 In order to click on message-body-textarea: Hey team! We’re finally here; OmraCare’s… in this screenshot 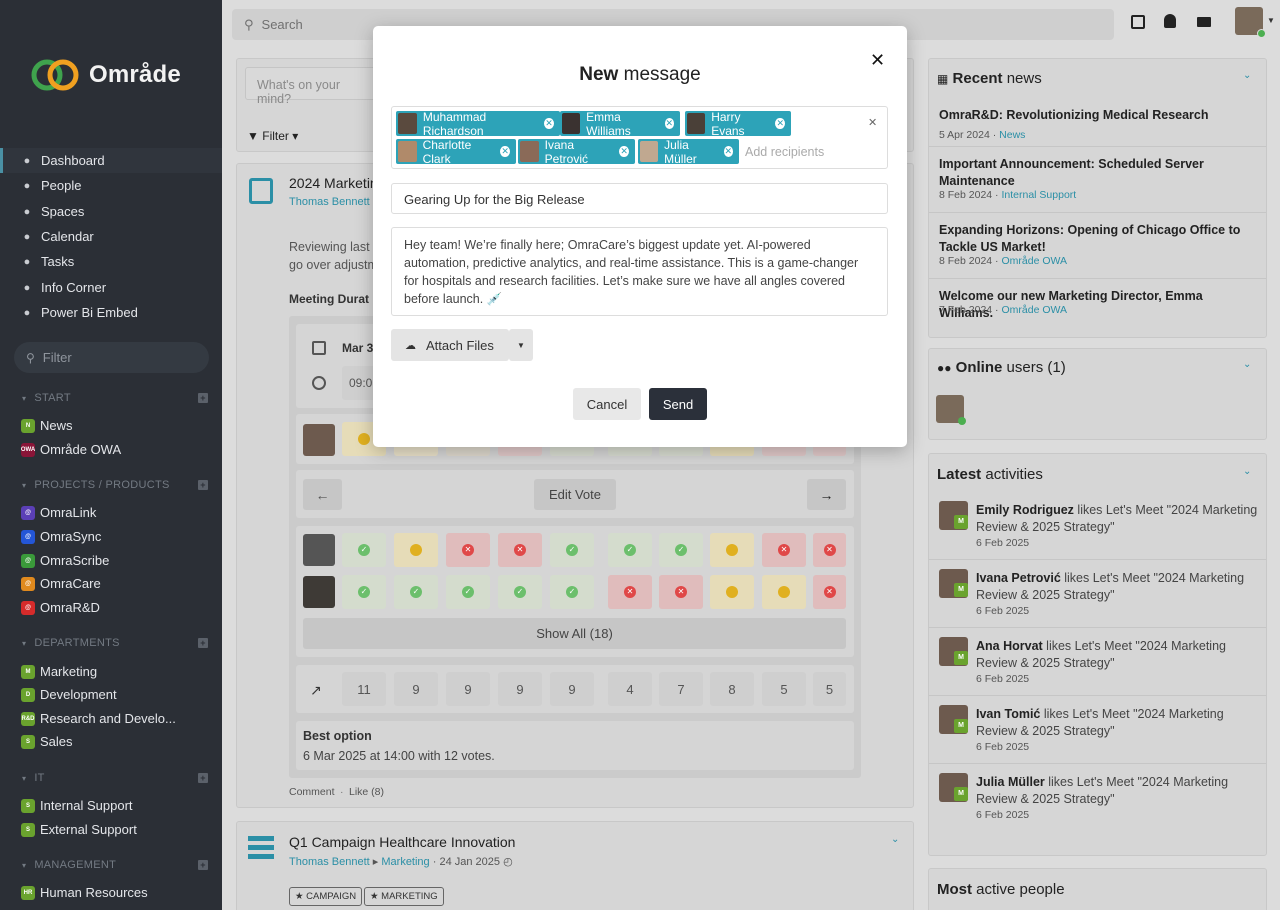, I will do `click(639, 271)`.